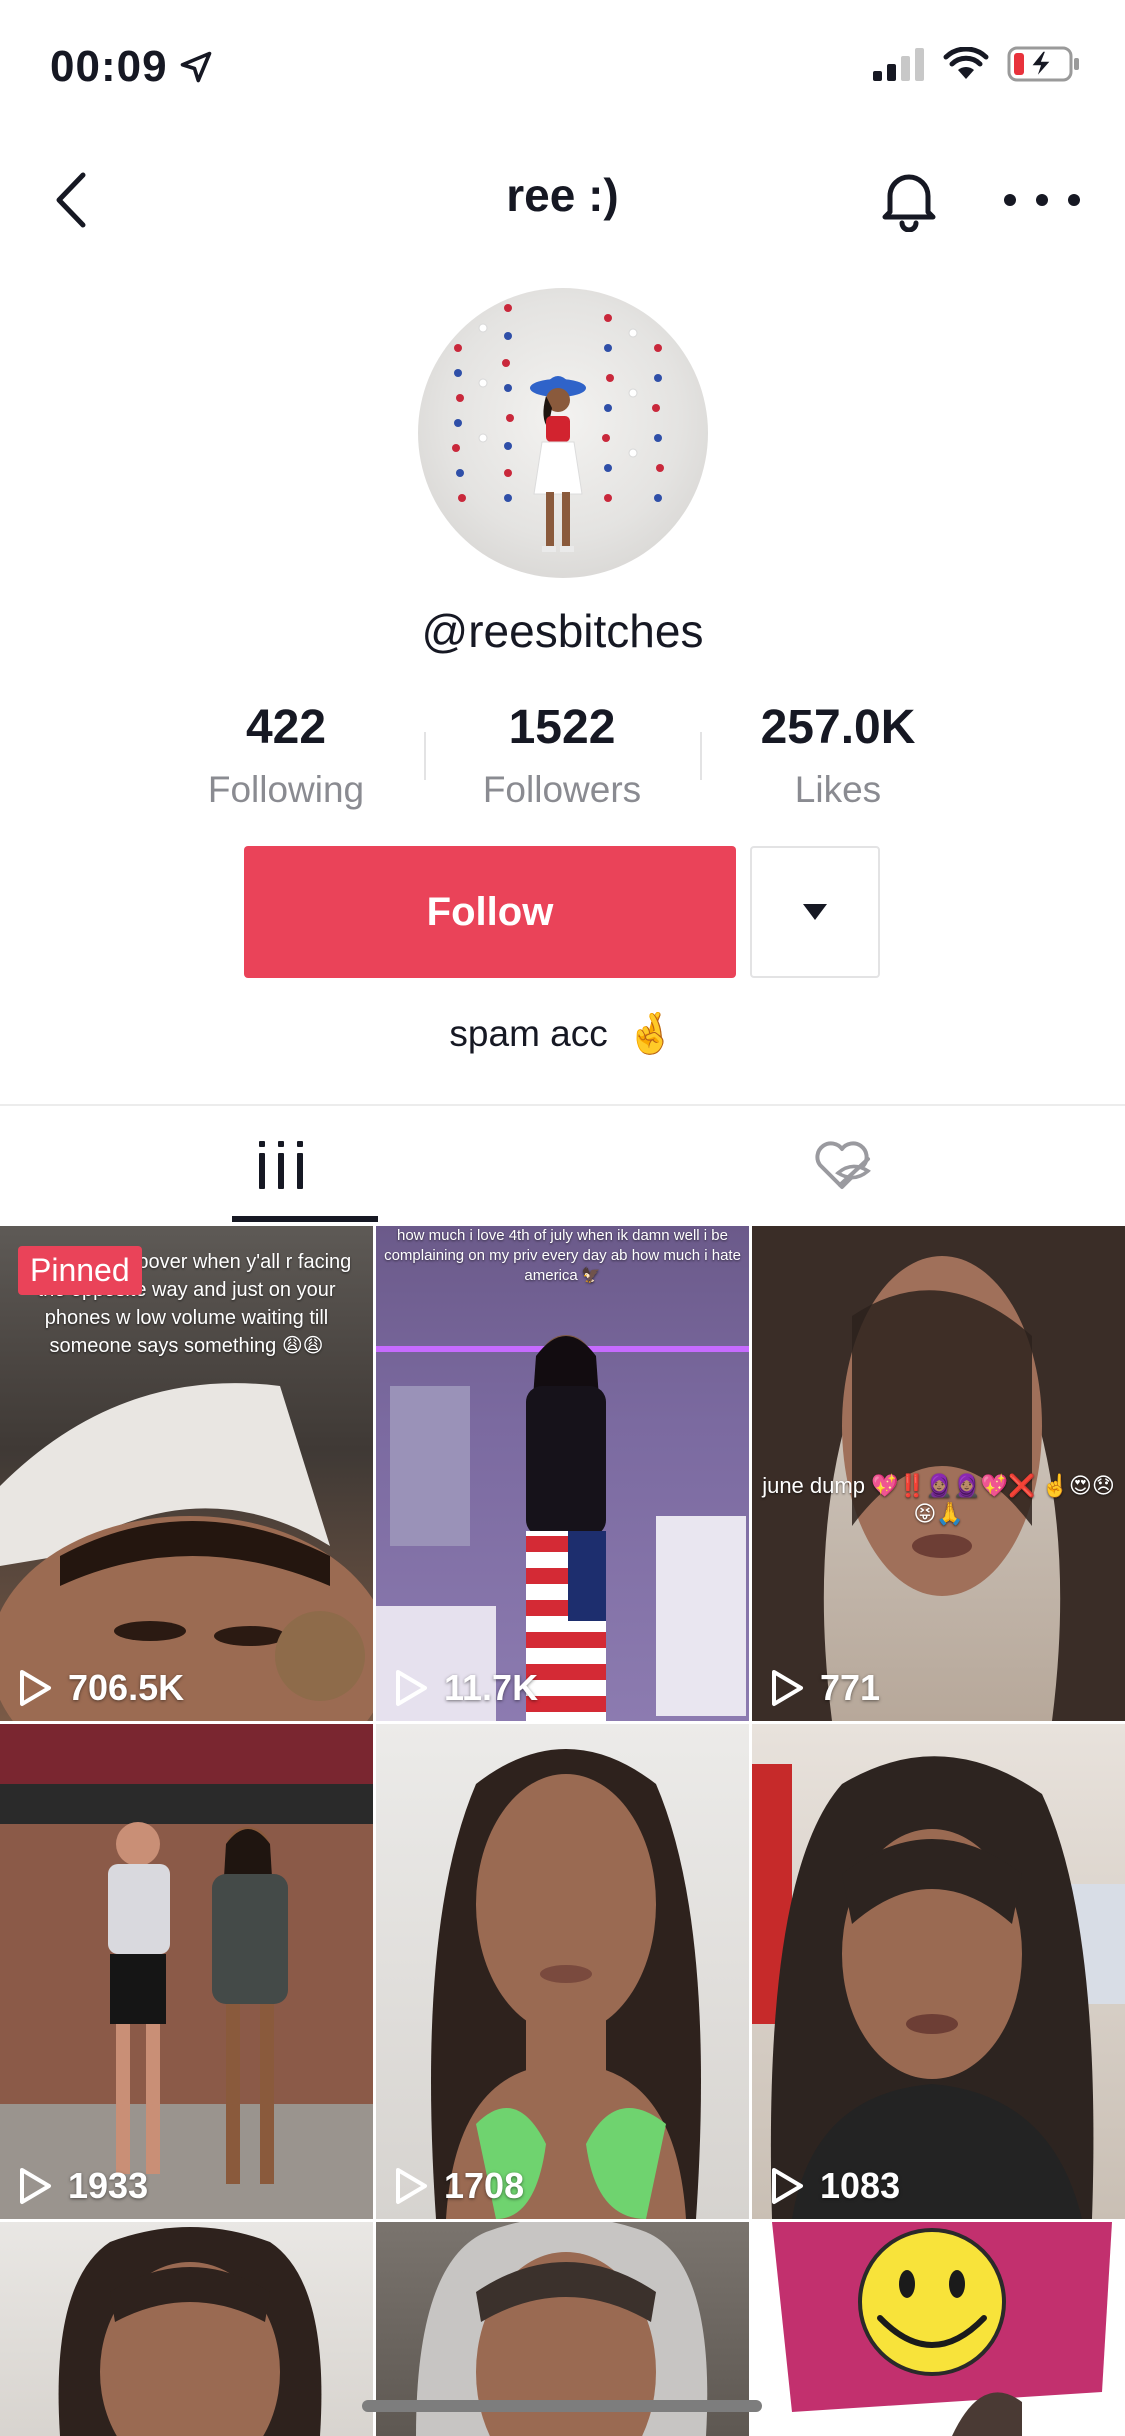  What do you see at coordinates (80, 1270) in the screenshot?
I see `pinned-badge: Pinned` at bounding box center [80, 1270].